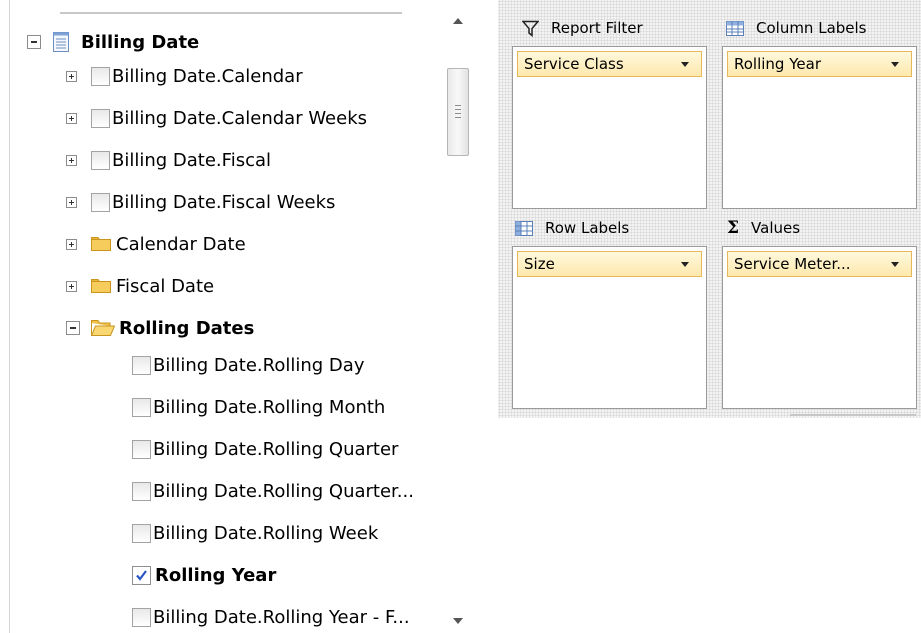  Describe the element at coordinates (103, 328) in the screenshot. I see `open-folder-icon` at that location.